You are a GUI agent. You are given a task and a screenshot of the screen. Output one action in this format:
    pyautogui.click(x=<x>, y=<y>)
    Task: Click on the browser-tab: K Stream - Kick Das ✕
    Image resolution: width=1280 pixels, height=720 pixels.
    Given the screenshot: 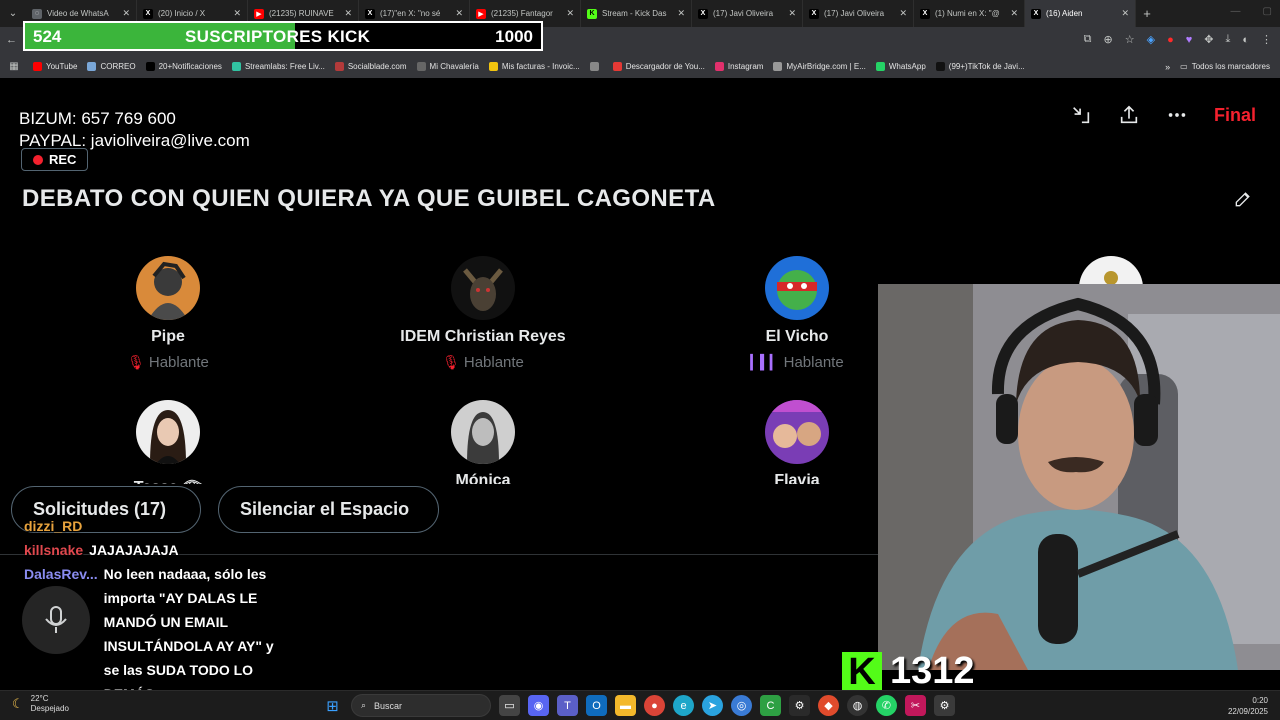 What is the action you would take?
    pyautogui.click(x=636, y=13)
    